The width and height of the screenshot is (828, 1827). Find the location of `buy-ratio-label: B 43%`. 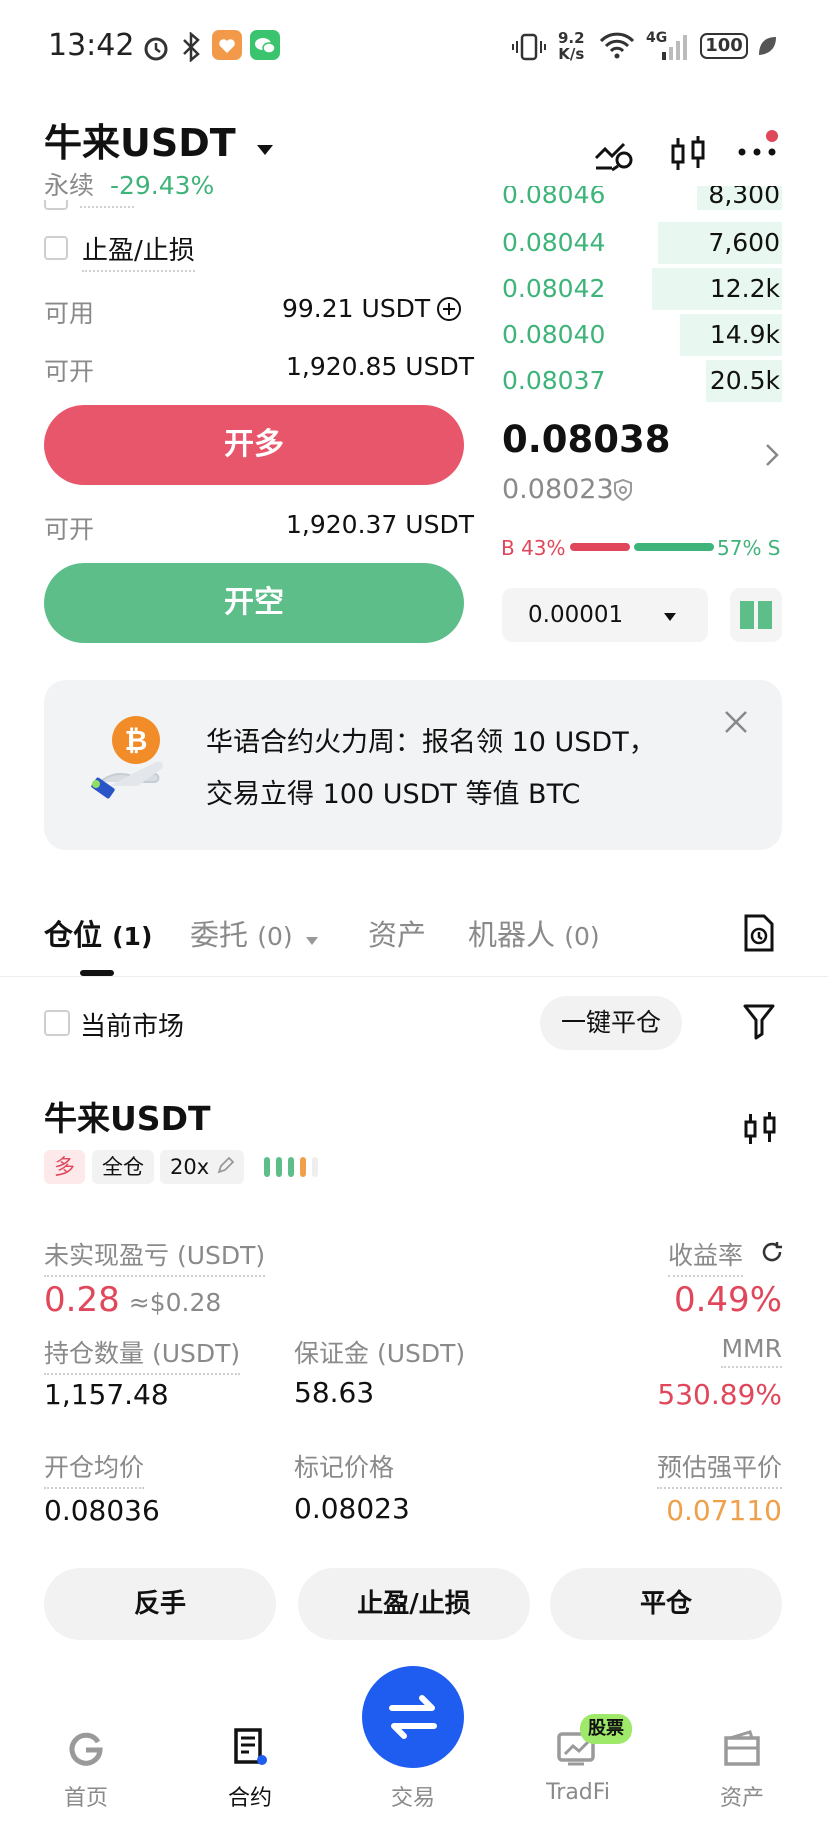

buy-ratio-label: B 43% is located at coordinates (533, 548).